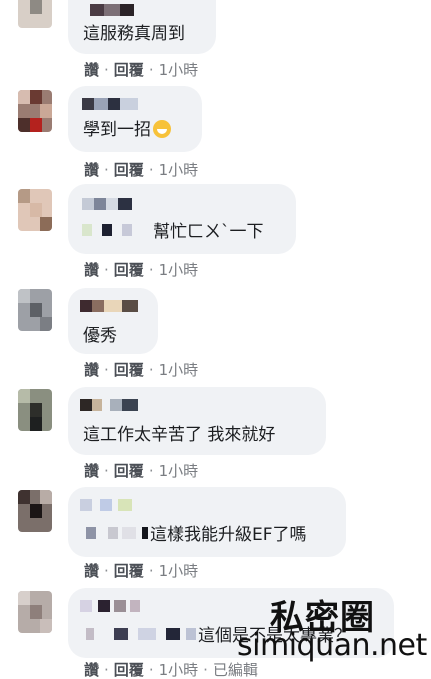 The height and width of the screenshot is (679, 431). I want to click on comment-text: 這工作太辛苦了 我來就好, so click(179, 435).